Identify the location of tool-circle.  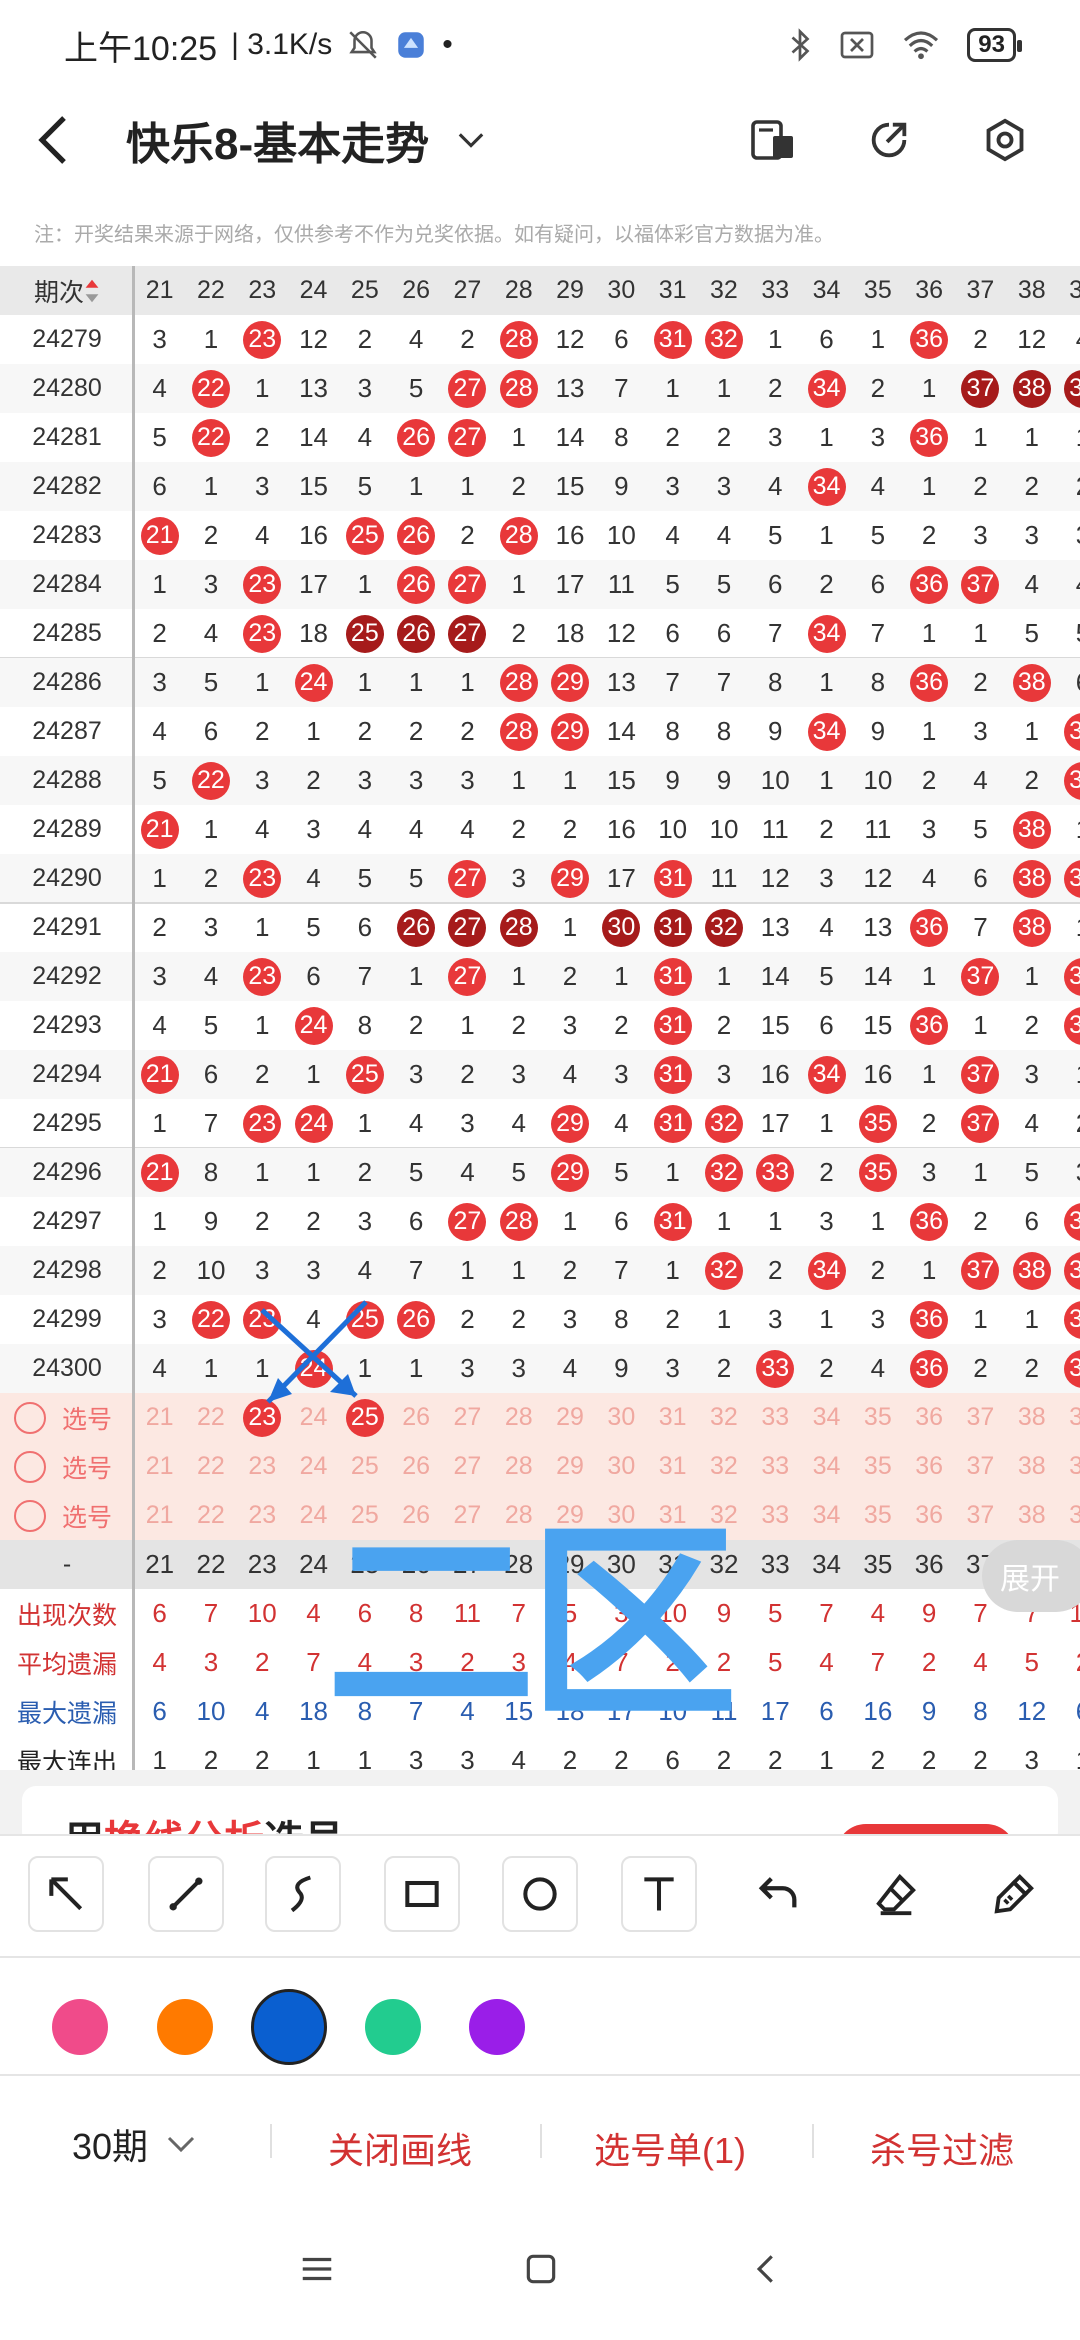
(540, 1894).